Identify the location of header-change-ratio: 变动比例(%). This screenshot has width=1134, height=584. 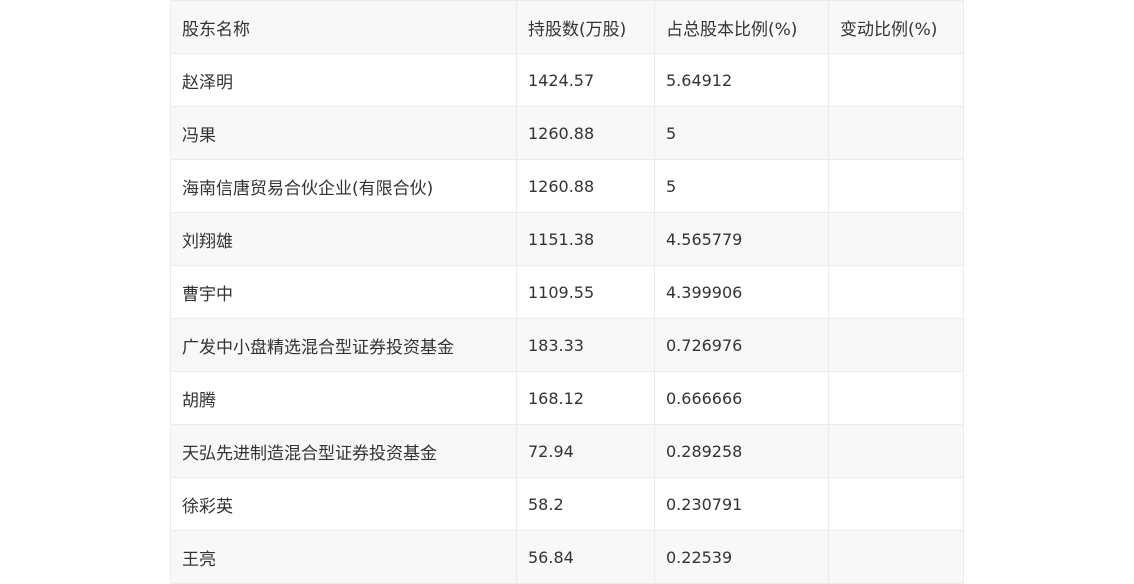
(896, 27).